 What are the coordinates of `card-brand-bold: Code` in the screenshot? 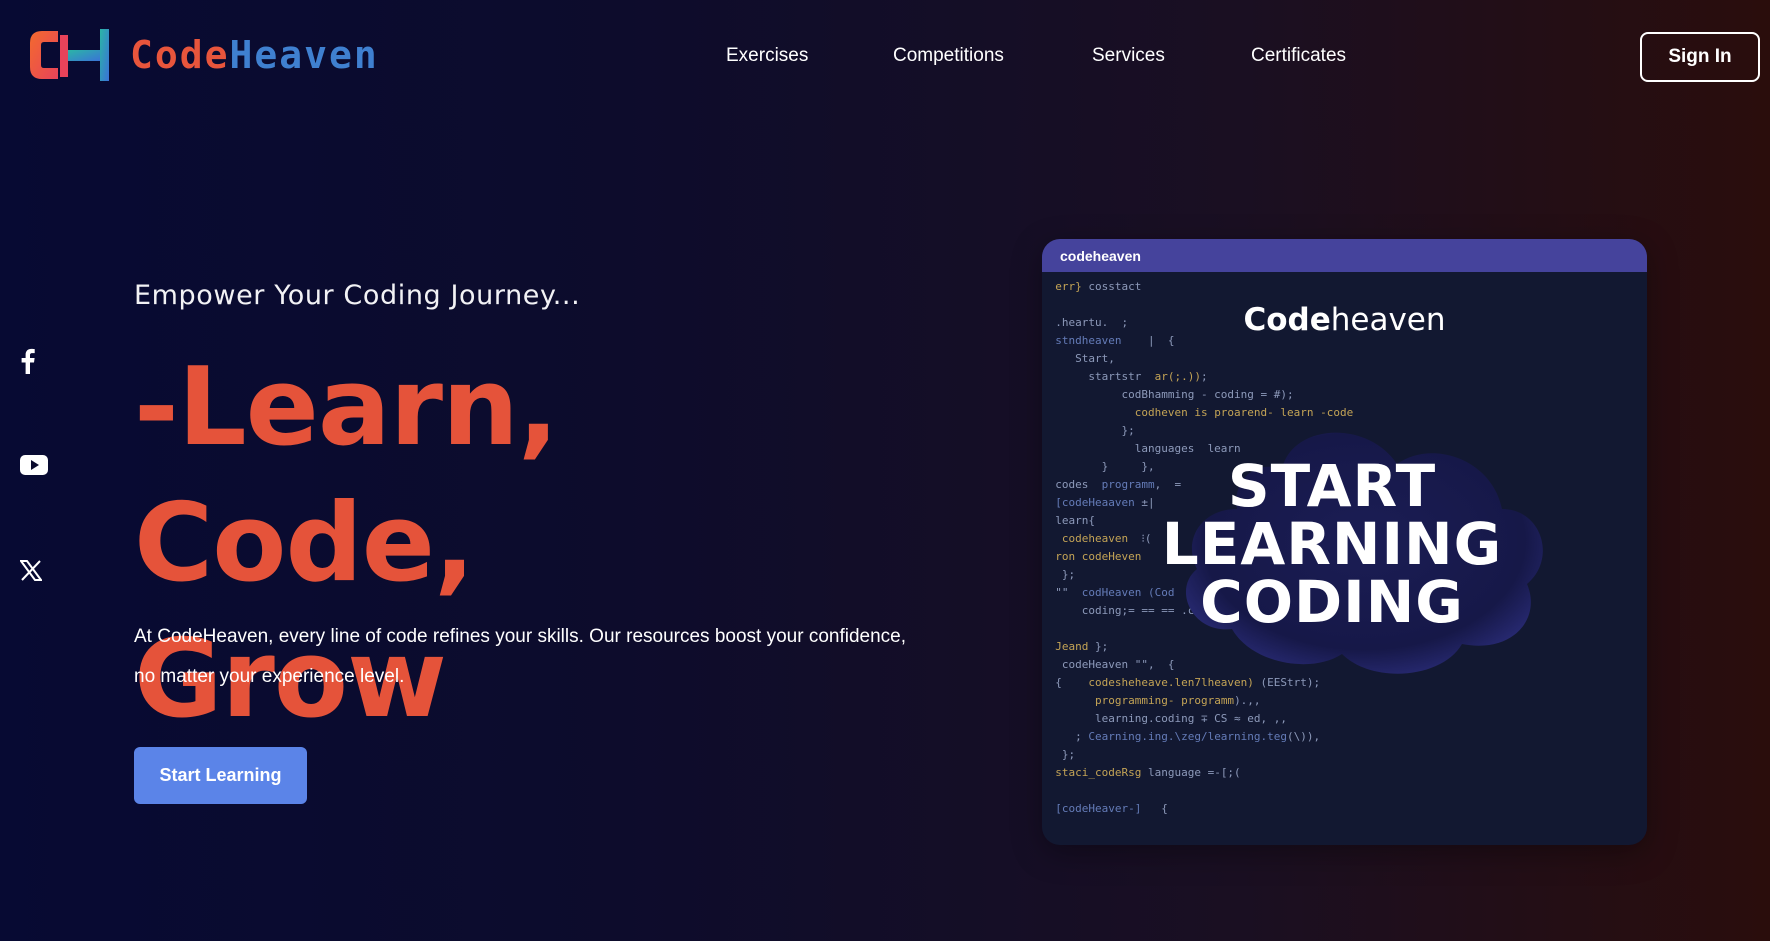 It's located at (1287, 320).